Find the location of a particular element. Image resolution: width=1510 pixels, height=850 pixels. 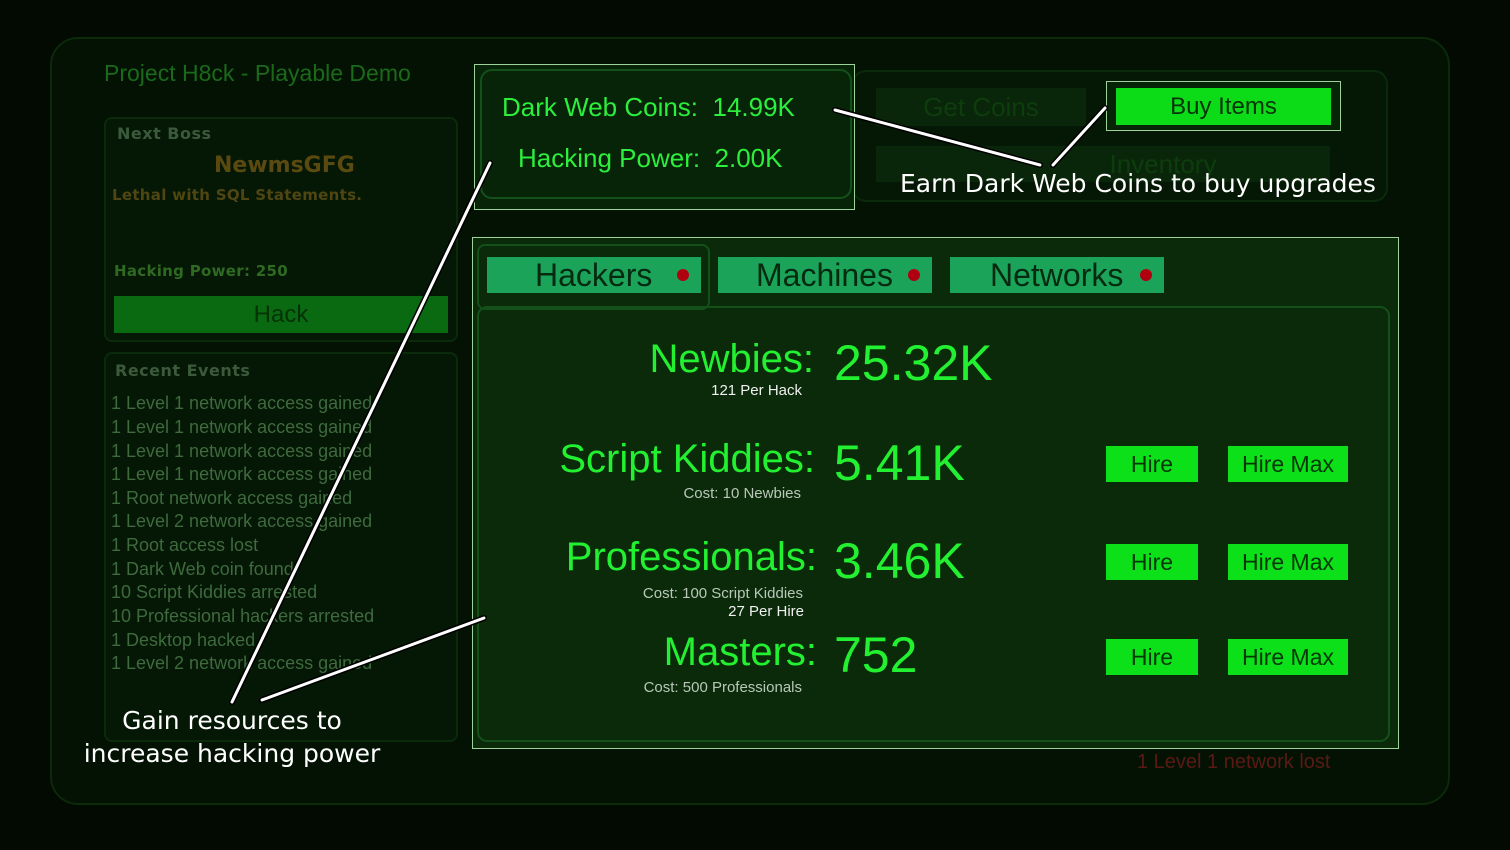

resources-annotation-line2: increase hacking power is located at coordinates (232, 753).